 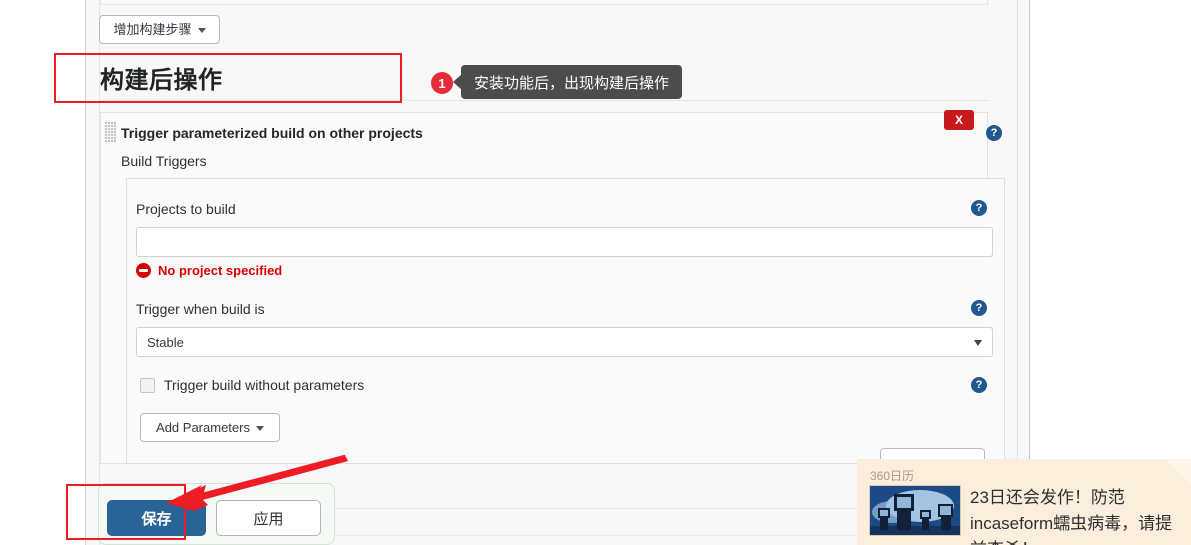 I want to click on help-icon-no-parameters: ?, so click(x=979, y=385).